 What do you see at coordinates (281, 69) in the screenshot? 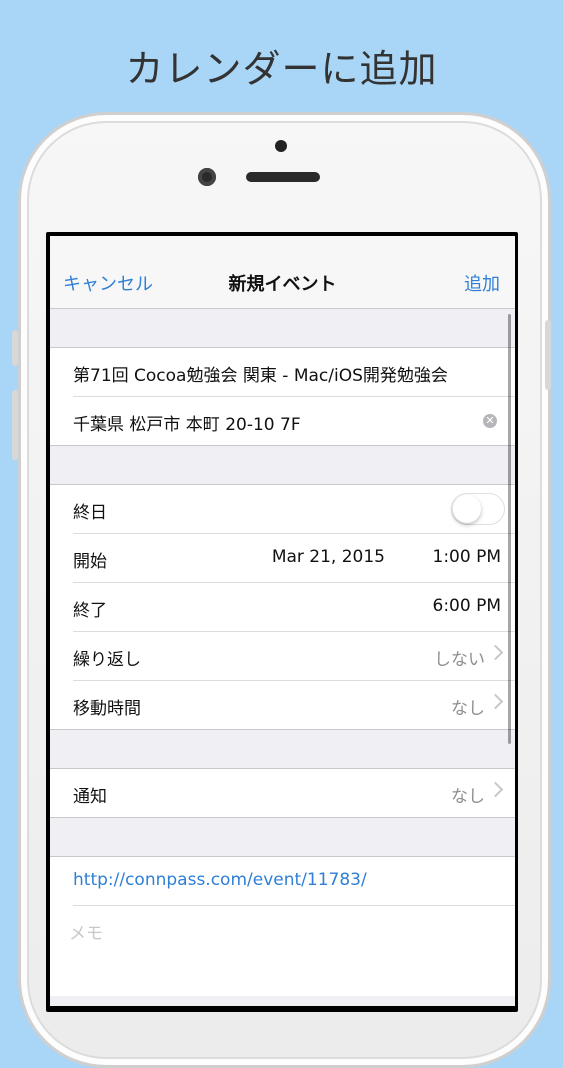
I see `promo-title: カレンダーに追加` at bounding box center [281, 69].